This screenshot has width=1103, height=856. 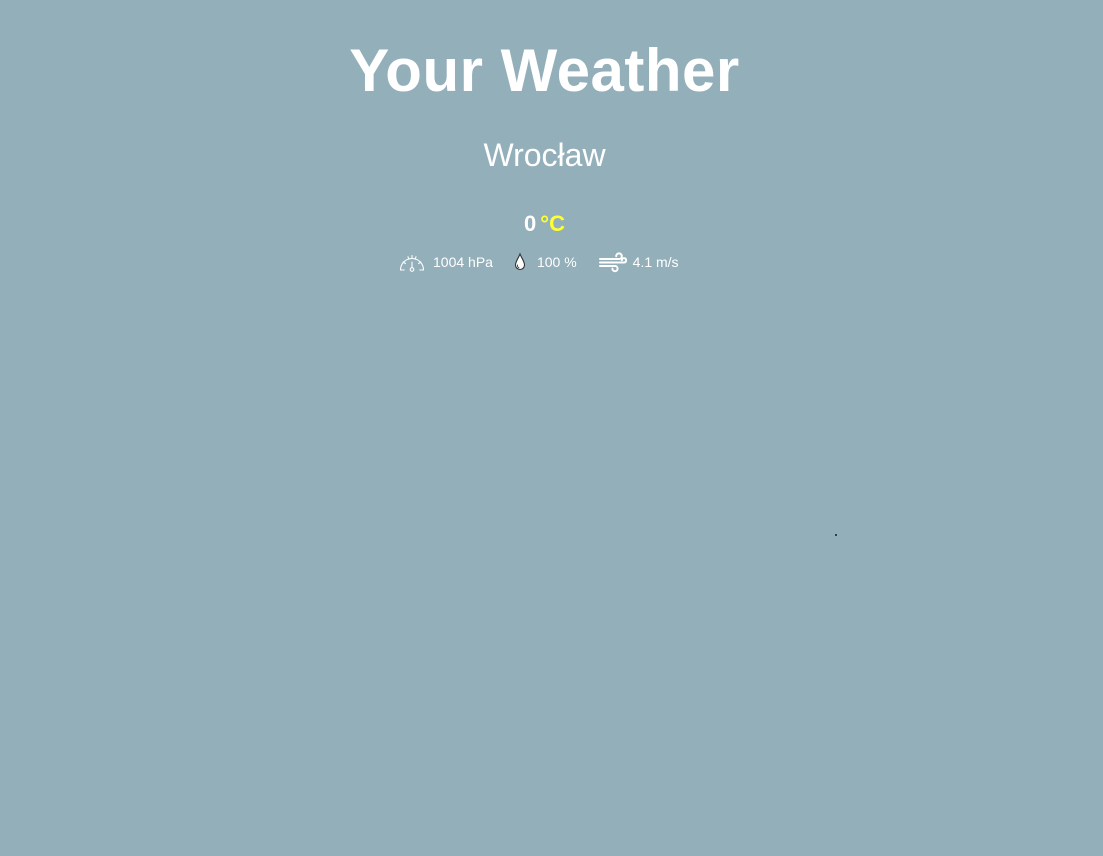 I want to click on gauge-icon, so click(x=412, y=262).